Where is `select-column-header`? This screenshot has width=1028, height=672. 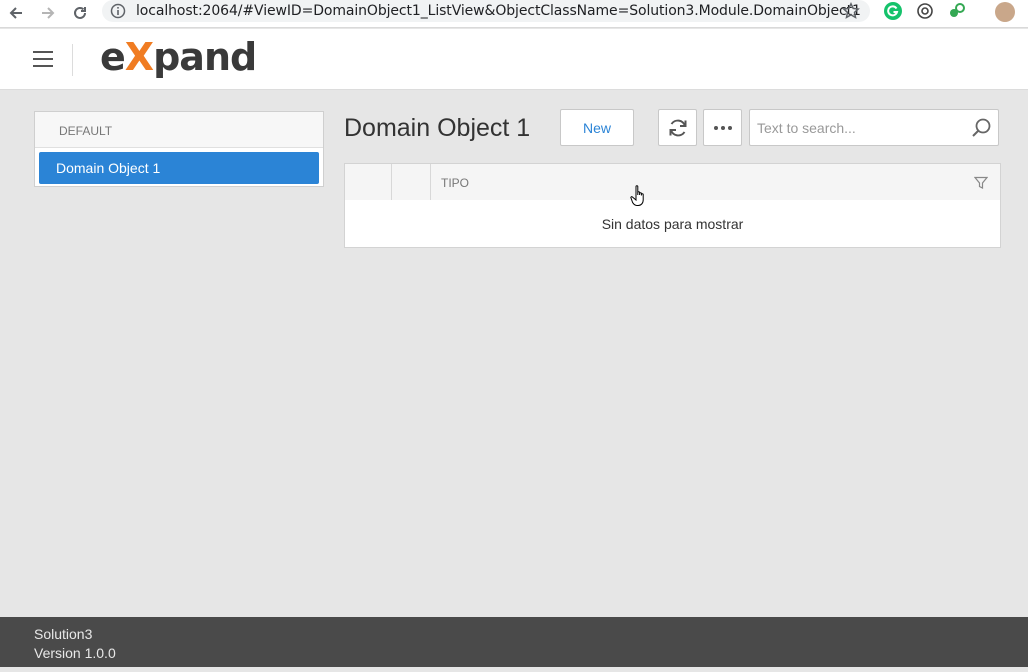
select-column-header is located at coordinates (368, 182).